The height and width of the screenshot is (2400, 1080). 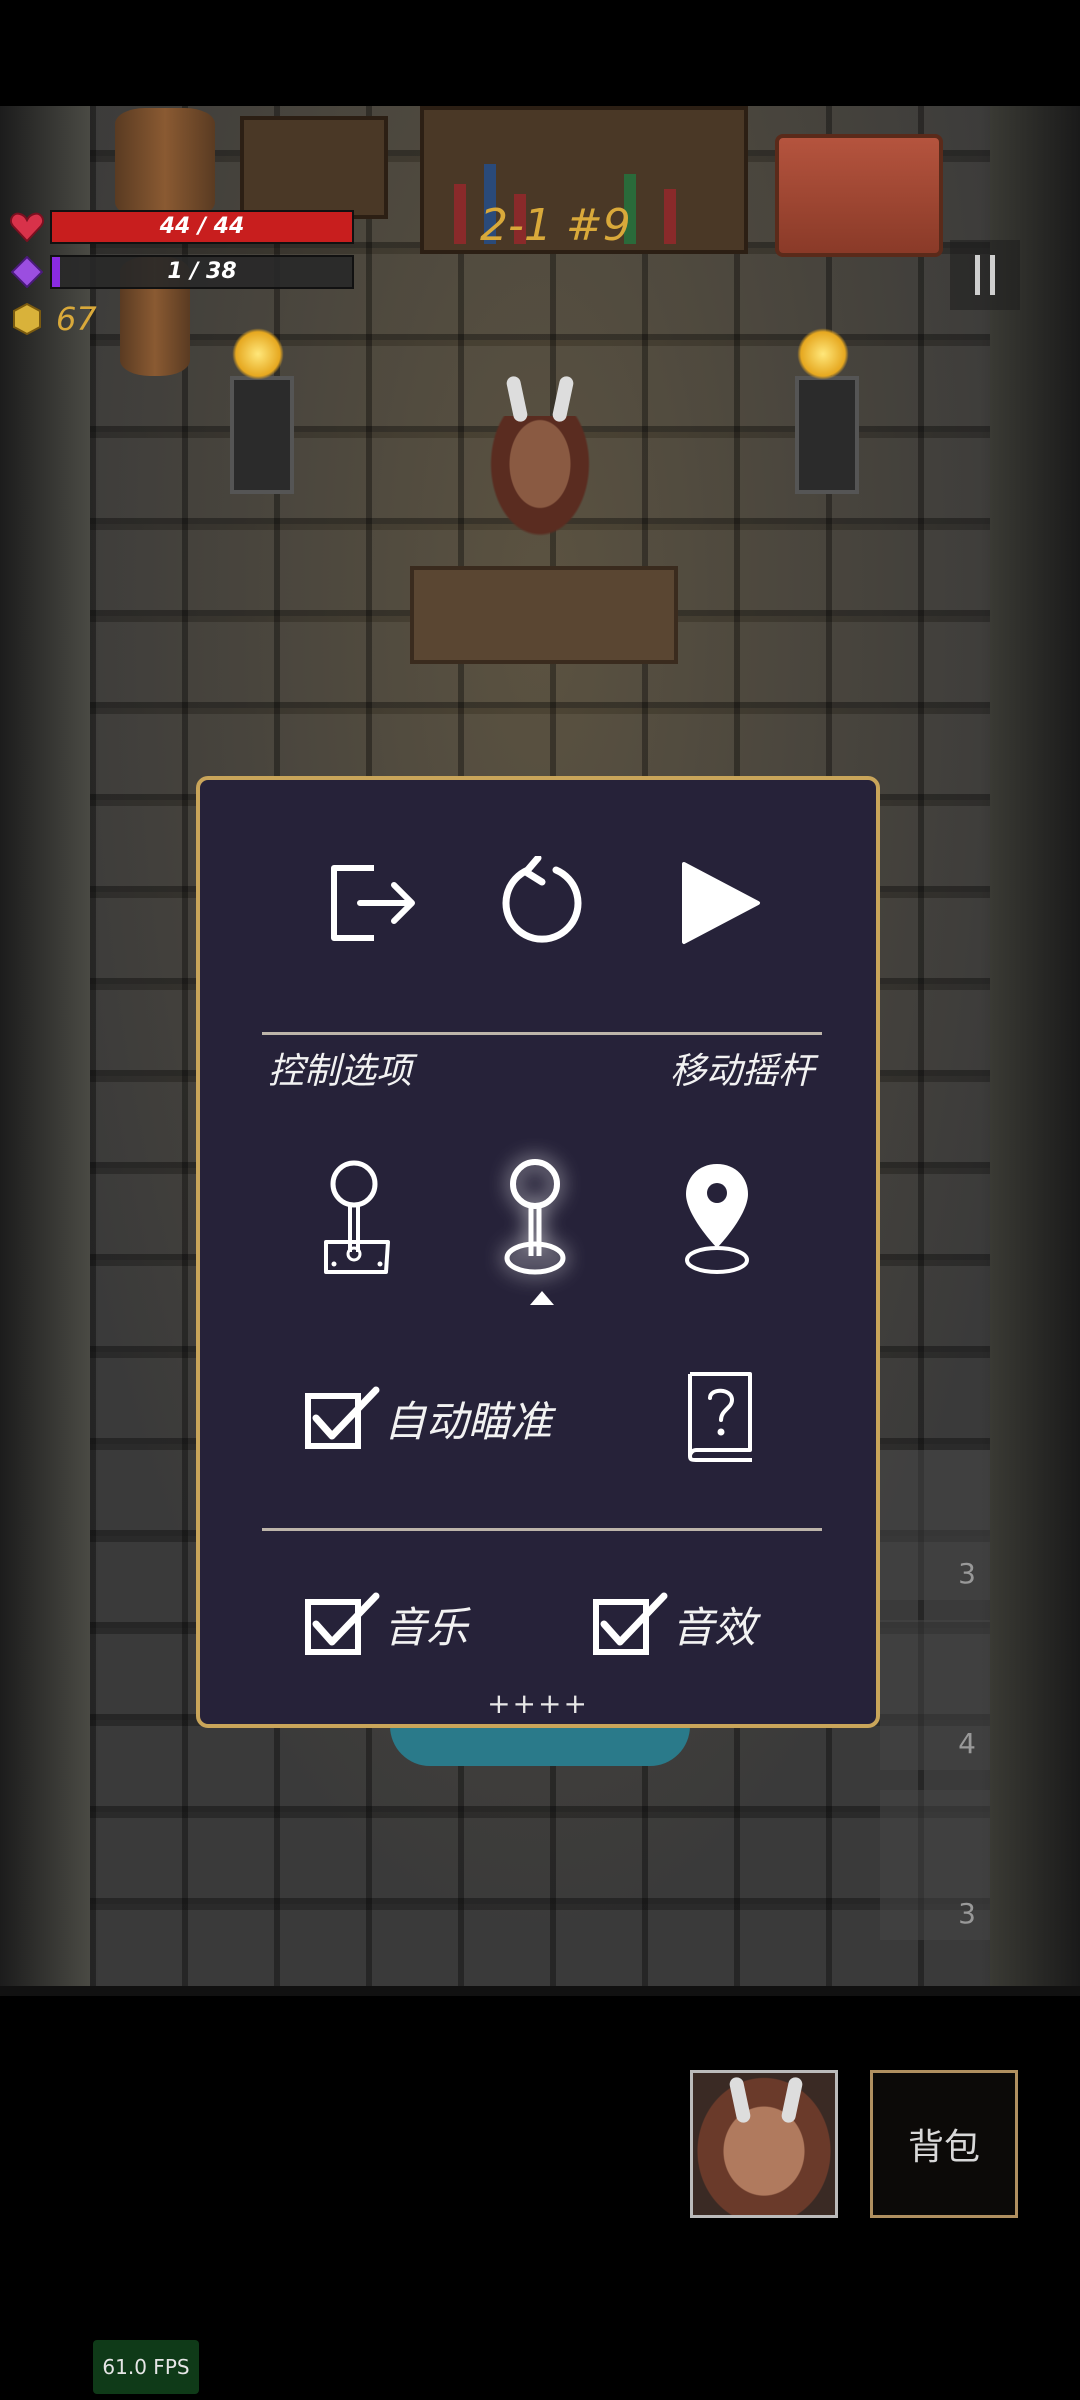 I want to click on skill-slot-3: 3, so click(x=935, y=1865).